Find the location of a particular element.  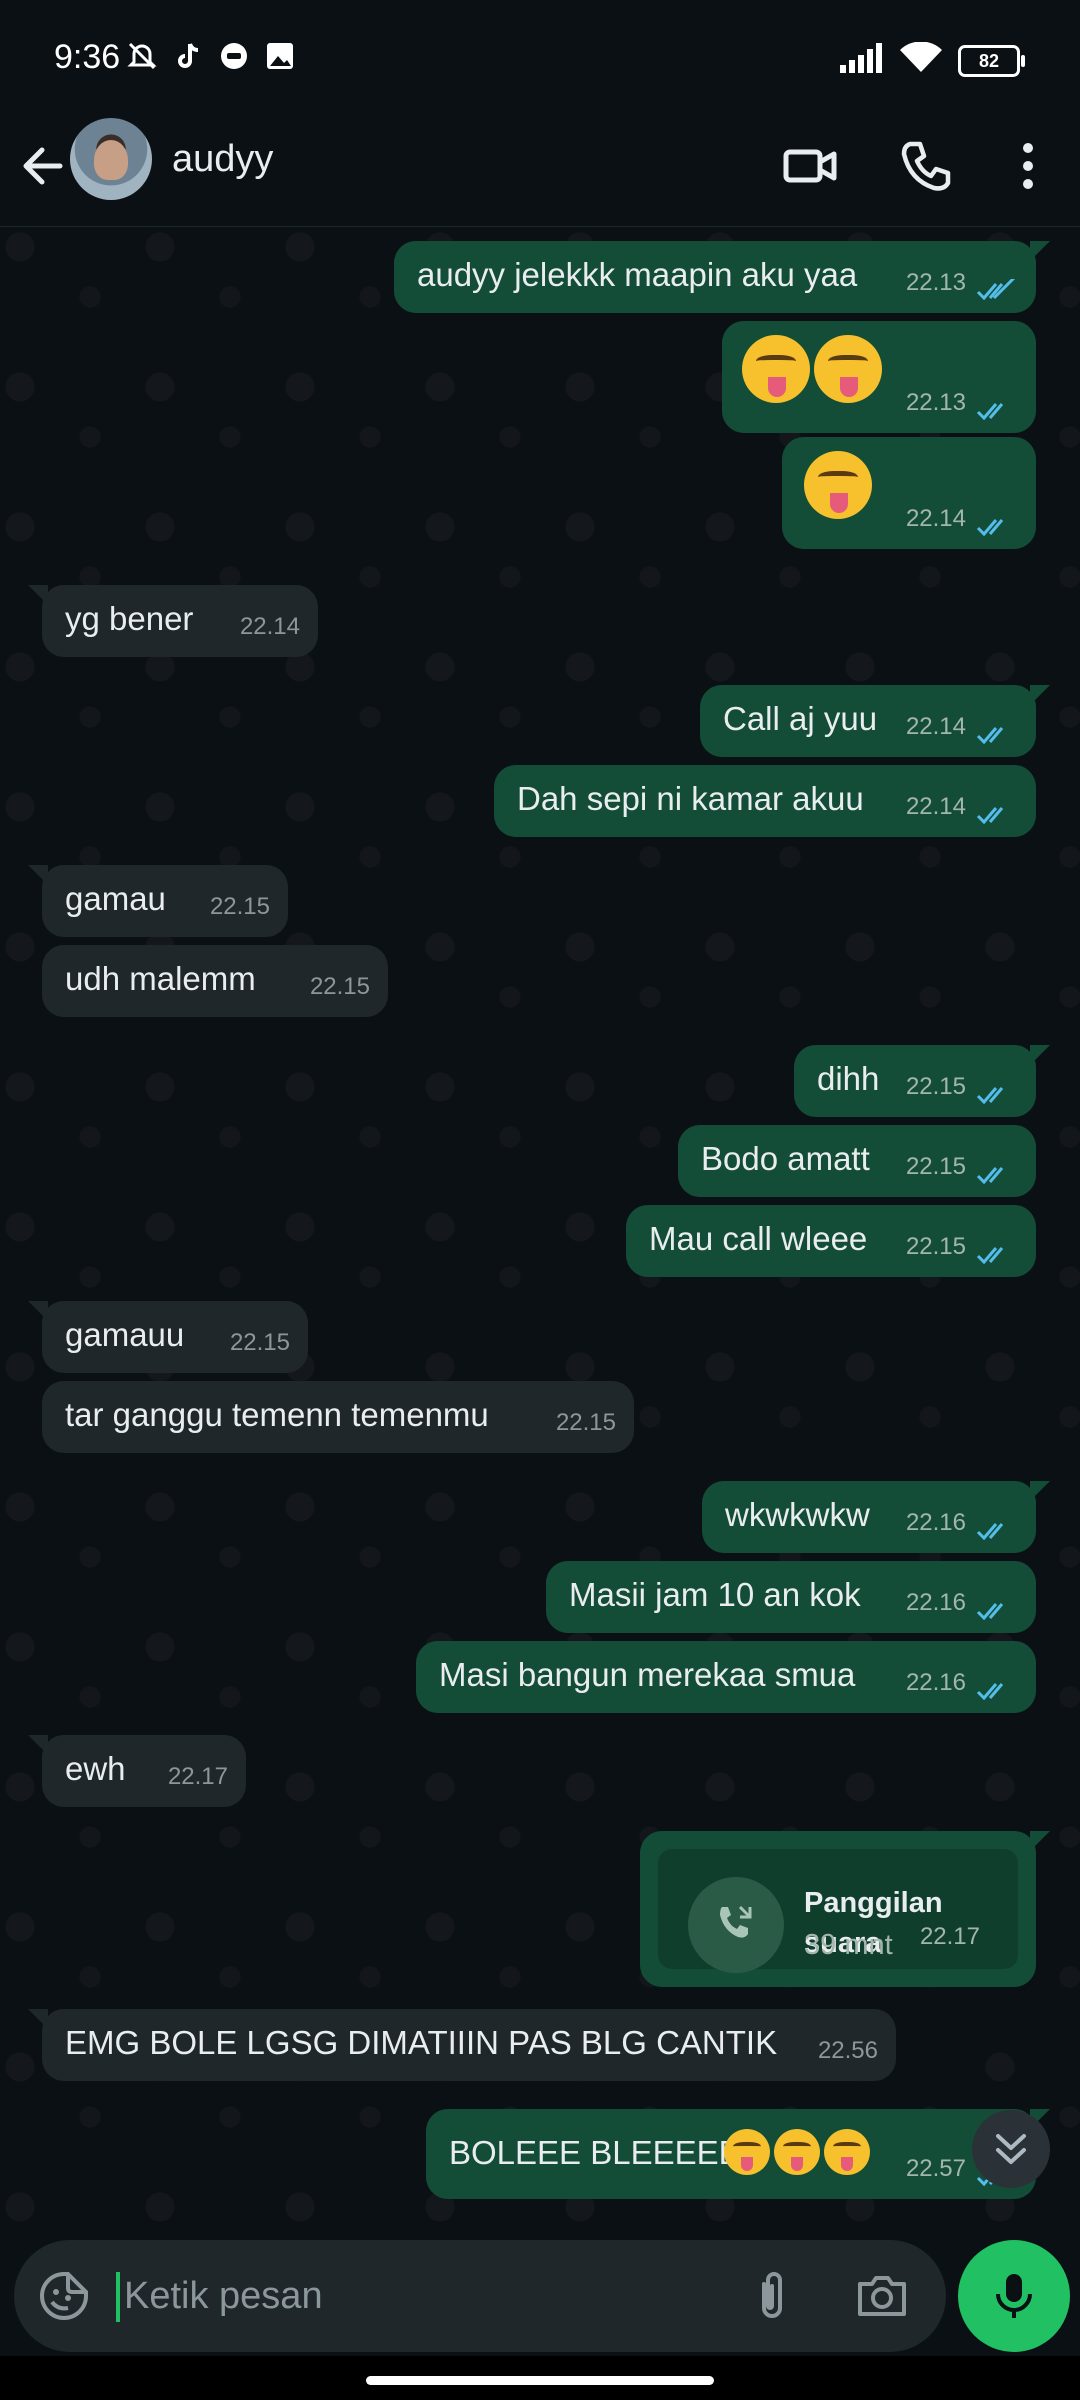

emoji-sticker-icon is located at coordinates (64, 2296).